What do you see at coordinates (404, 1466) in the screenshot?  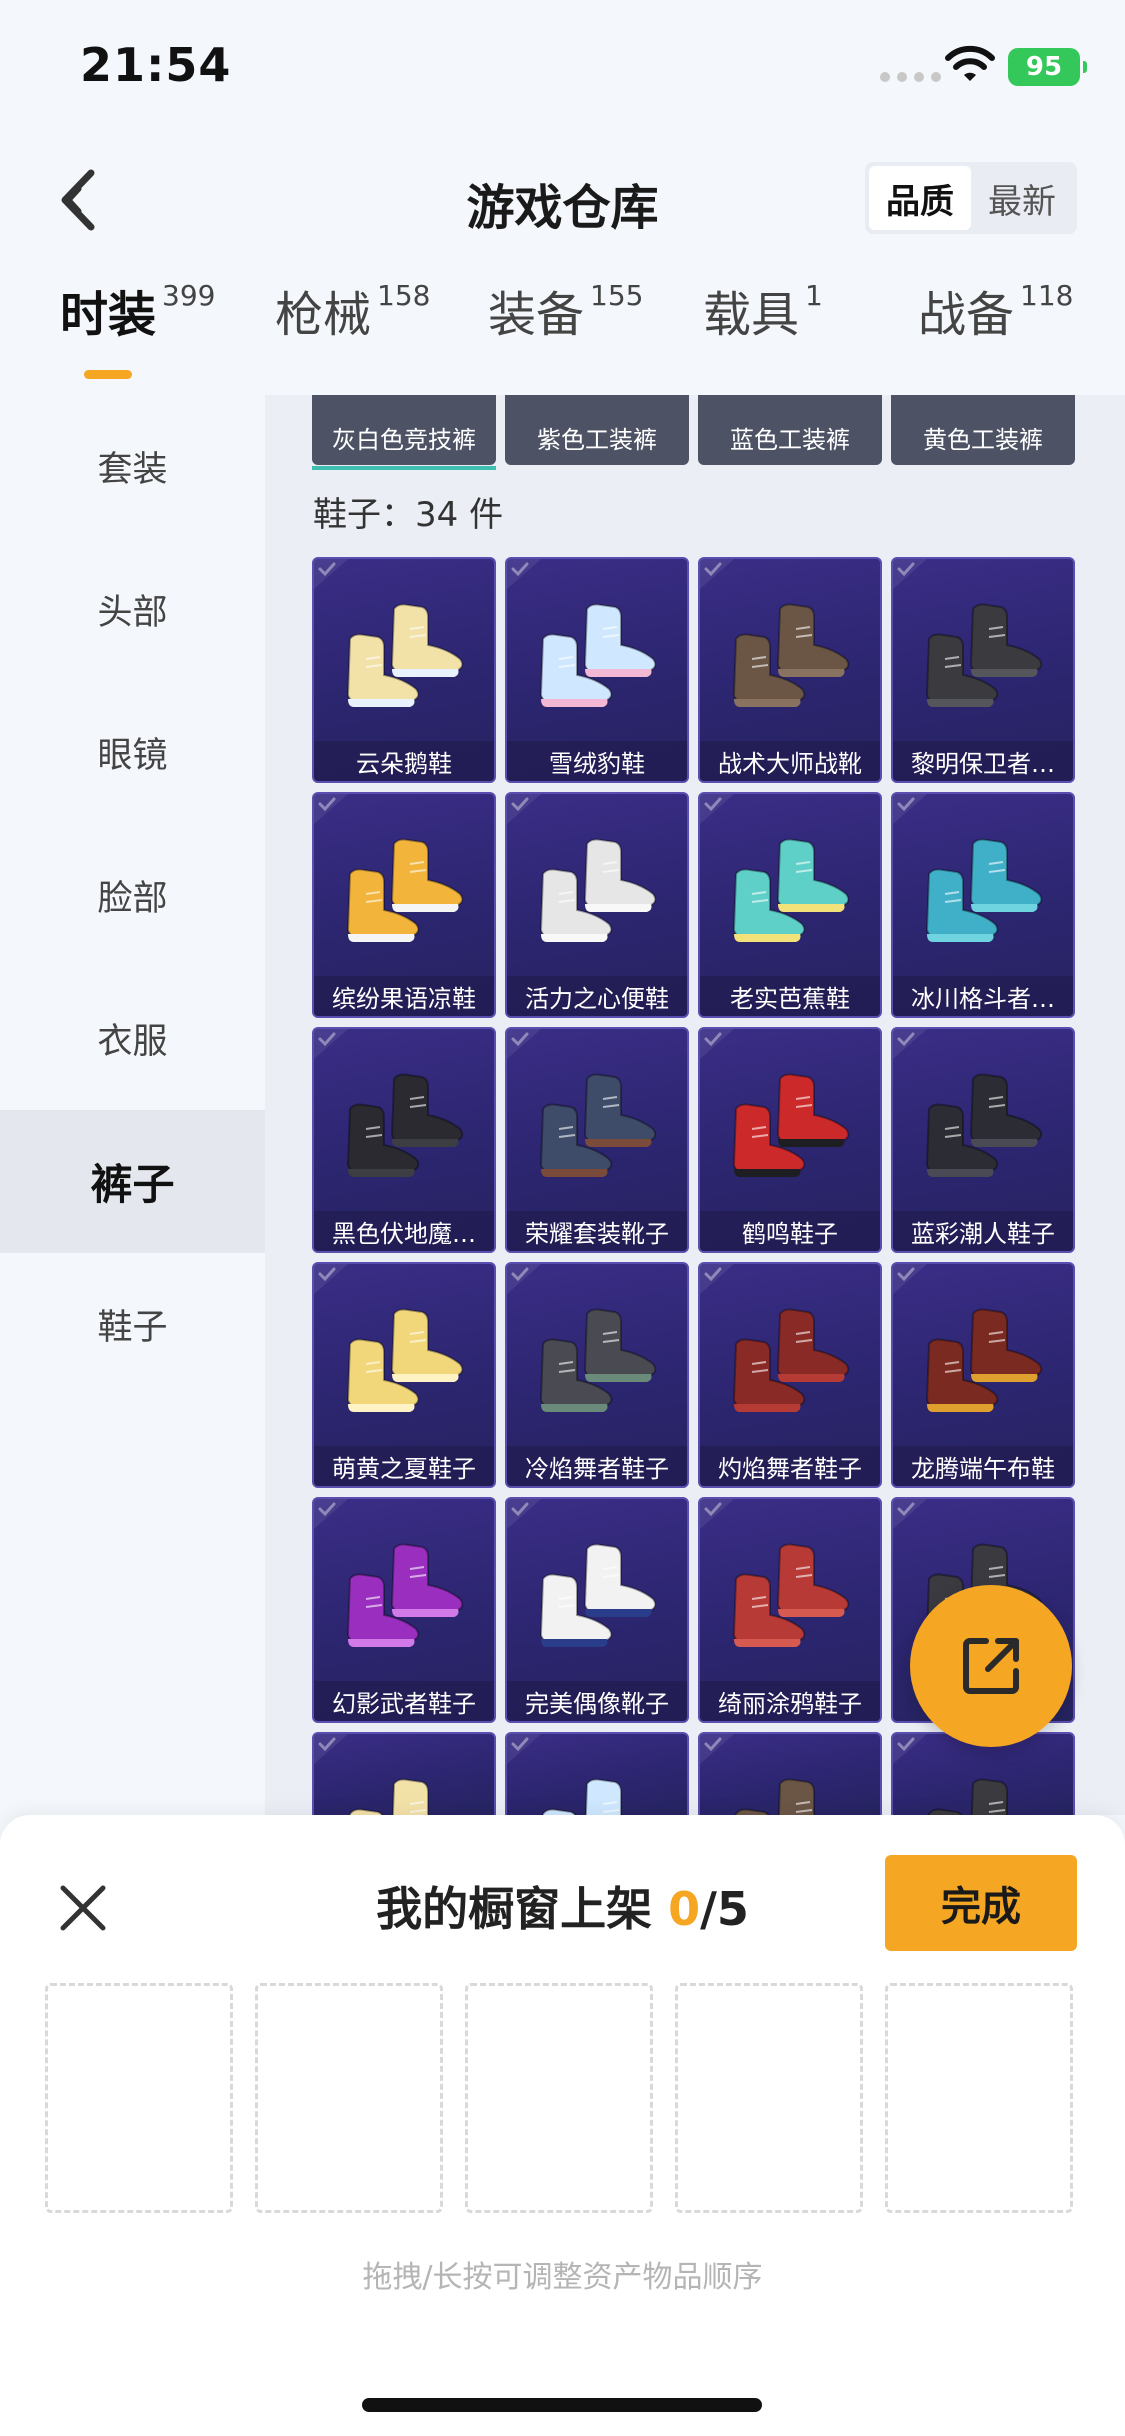 I see `item-card-label: 萌黄之夏鞋子` at bounding box center [404, 1466].